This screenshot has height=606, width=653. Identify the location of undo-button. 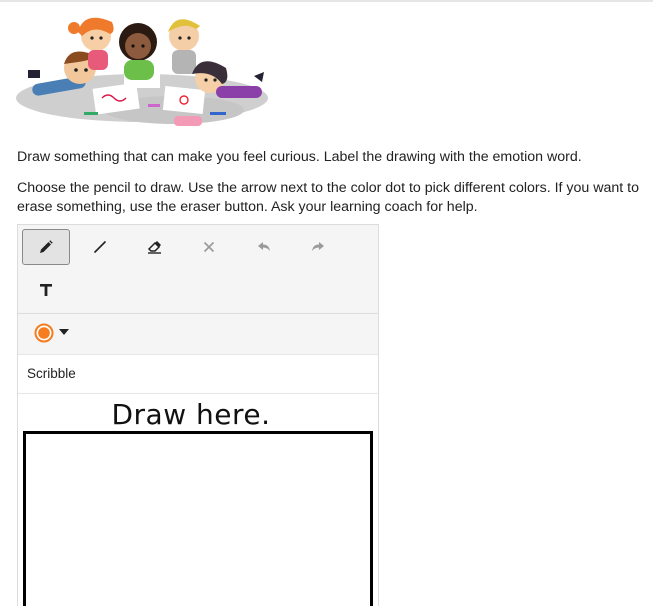
(264, 247).